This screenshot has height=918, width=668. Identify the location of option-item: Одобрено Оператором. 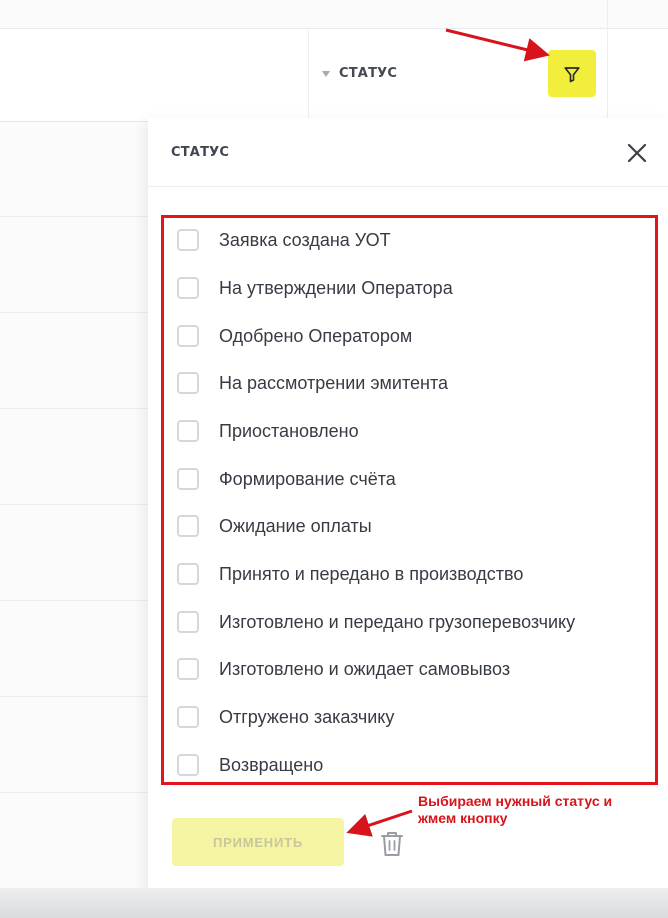
(294, 336).